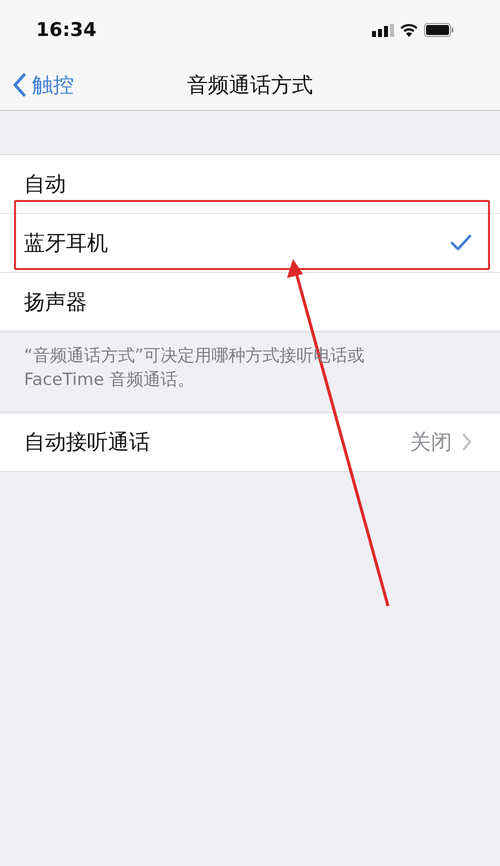 Image resolution: width=500 pixels, height=866 pixels. Describe the element at coordinates (87, 442) in the screenshot. I see `setting-label: 自动接听通话` at that location.